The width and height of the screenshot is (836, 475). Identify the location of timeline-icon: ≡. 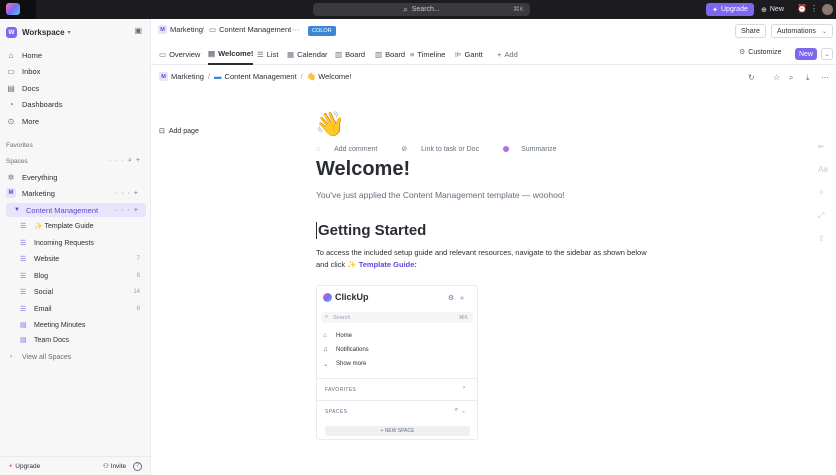
(412, 54).